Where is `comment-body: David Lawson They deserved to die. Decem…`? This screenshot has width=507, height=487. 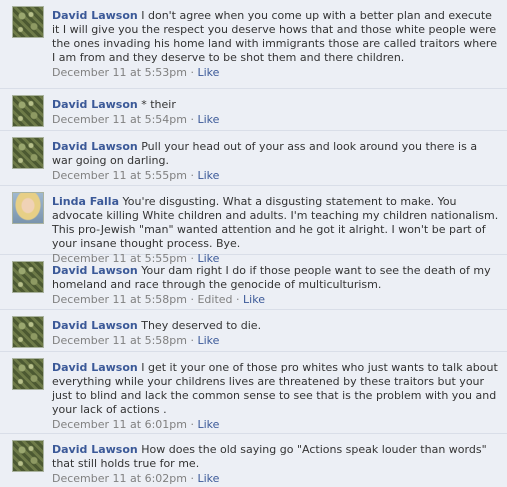
comment-body: David Lawson They deserved to die. Decem… is located at coordinates (275, 333).